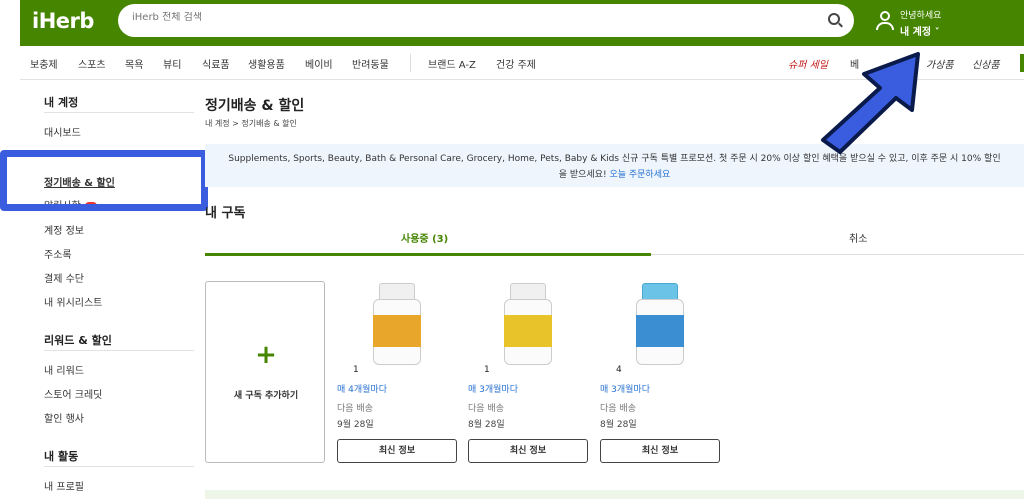  What do you see at coordinates (44, 63) in the screenshot?
I see `nav-item-supplements: 보충제` at bounding box center [44, 63].